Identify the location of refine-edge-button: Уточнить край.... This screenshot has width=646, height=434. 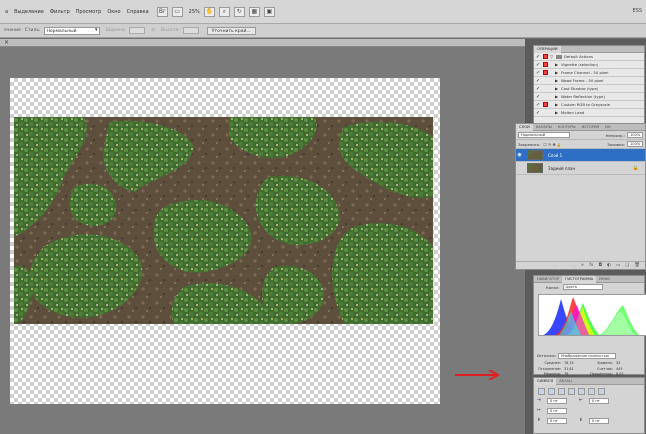
(231, 30).